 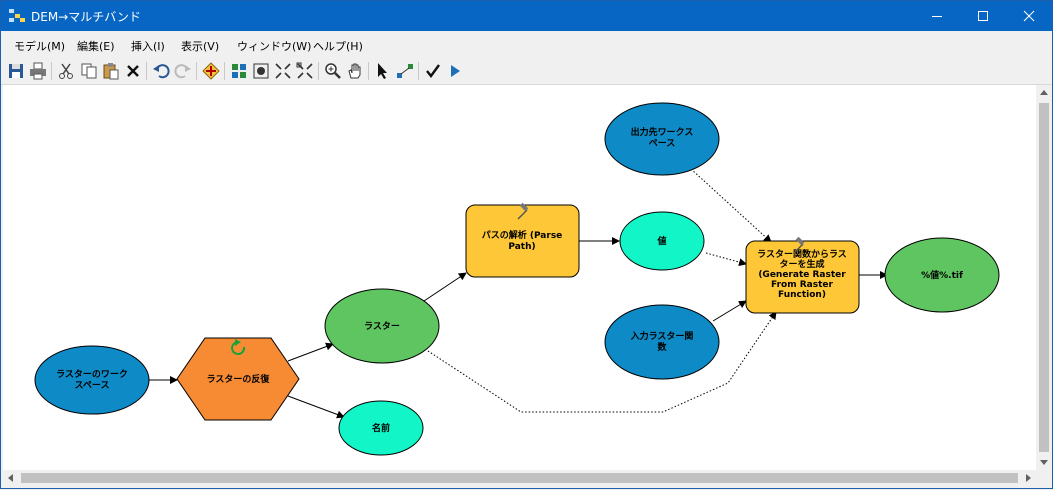 What do you see at coordinates (729, 311) in the screenshot?
I see `connector-input-function-to-generate` at bounding box center [729, 311].